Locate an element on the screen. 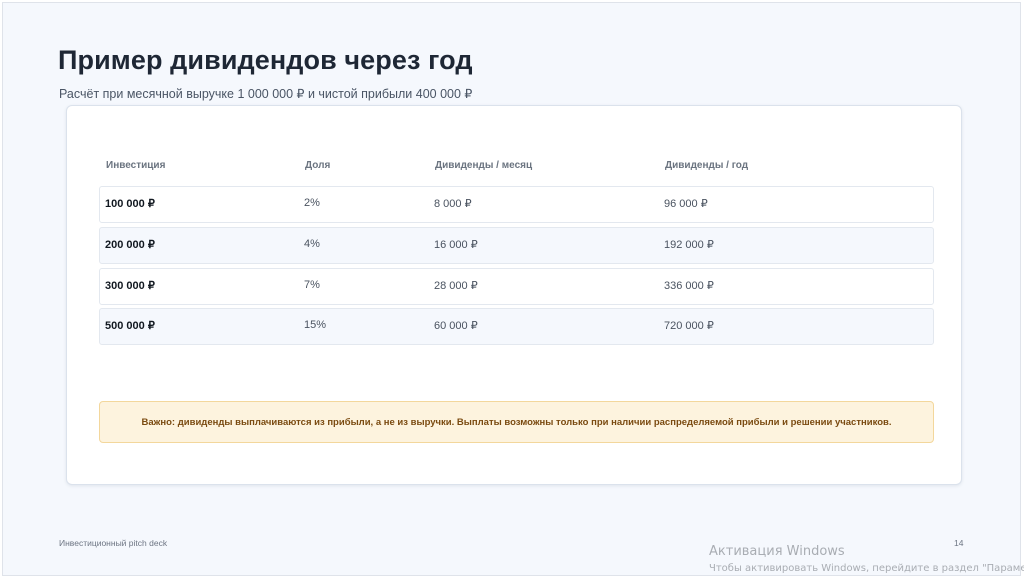 The width and height of the screenshot is (1024, 579). cell-investment: 100 000 ₽ is located at coordinates (130, 204).